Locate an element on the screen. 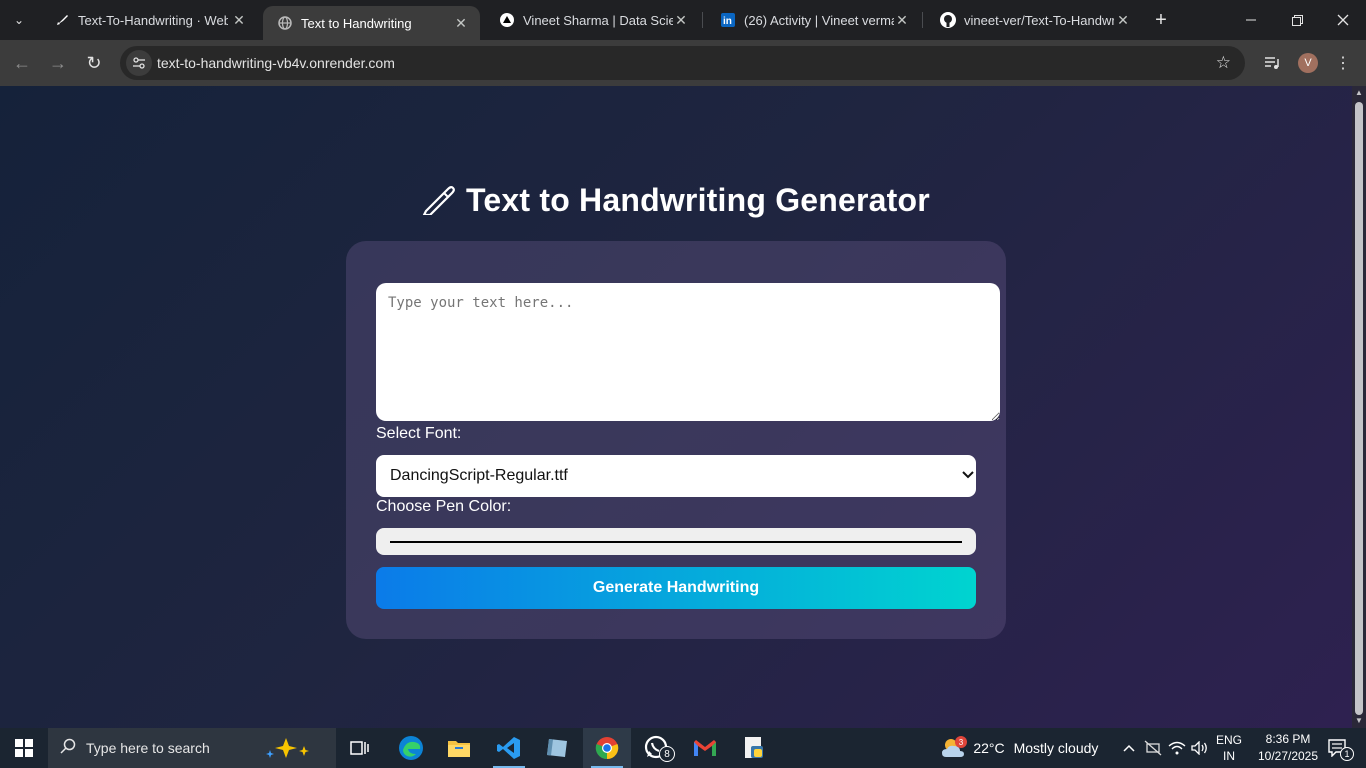  media-controls-icon is located at coordinates (1272, 63).